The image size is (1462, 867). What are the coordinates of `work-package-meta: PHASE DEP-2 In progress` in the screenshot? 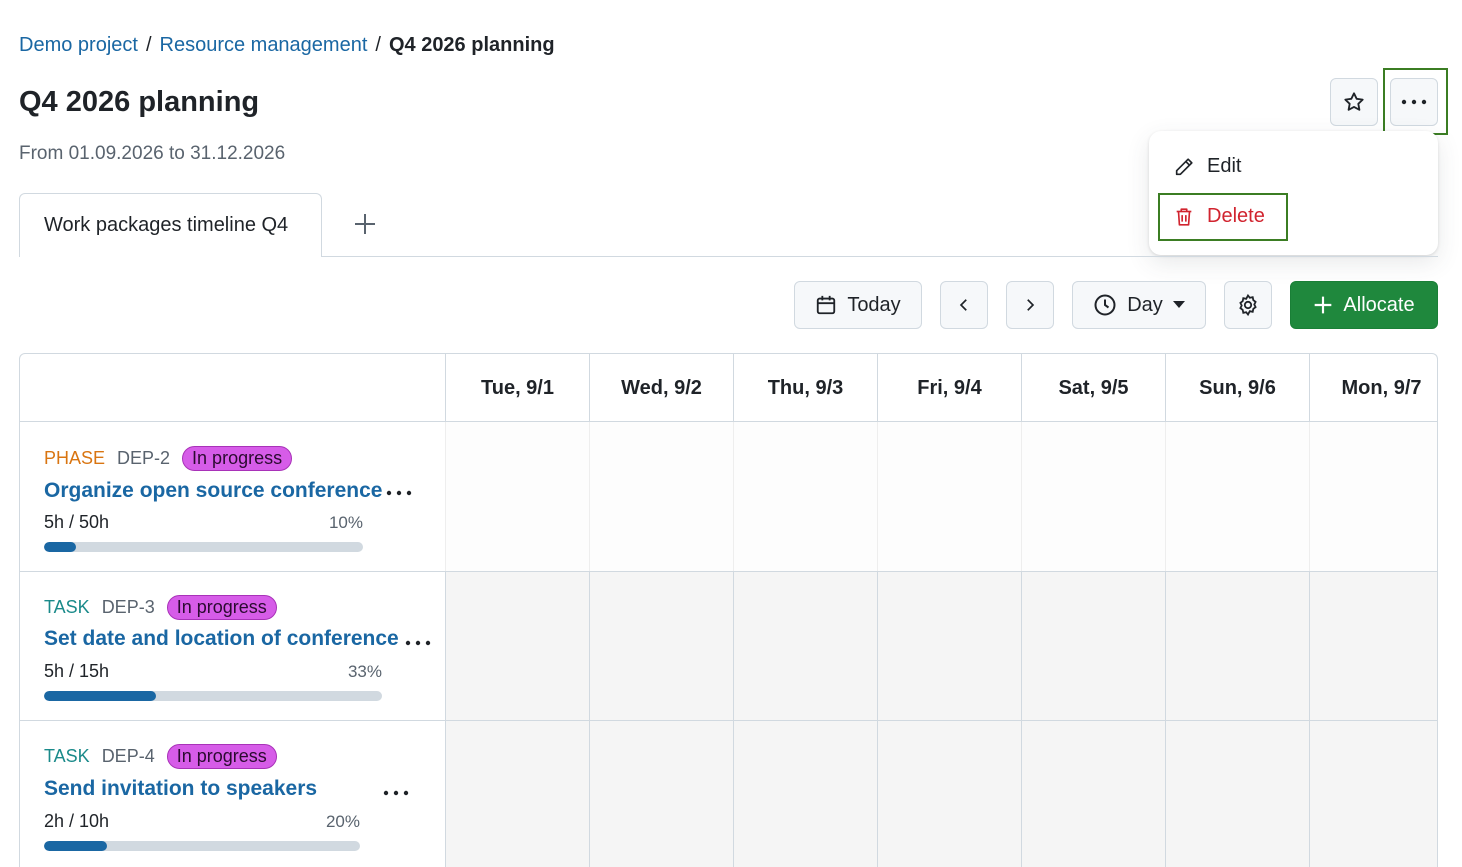 It's located at (168, 458).